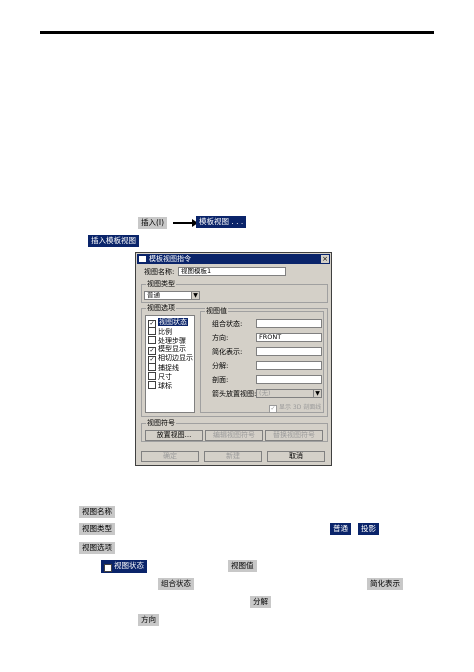 The height and width of the screenshot is (672, 474). I want to click on option-scale: 比例, so click(160, 331).